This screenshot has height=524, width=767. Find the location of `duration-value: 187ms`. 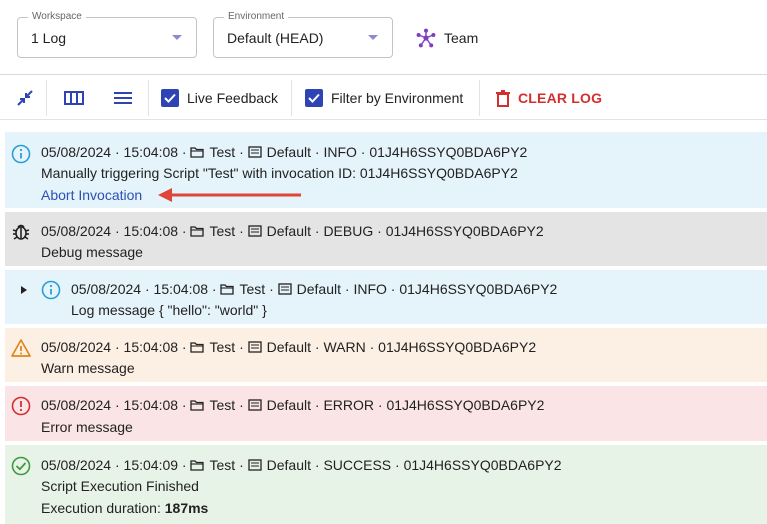

duration-value: 187ms is located at coordinates (186, 508).